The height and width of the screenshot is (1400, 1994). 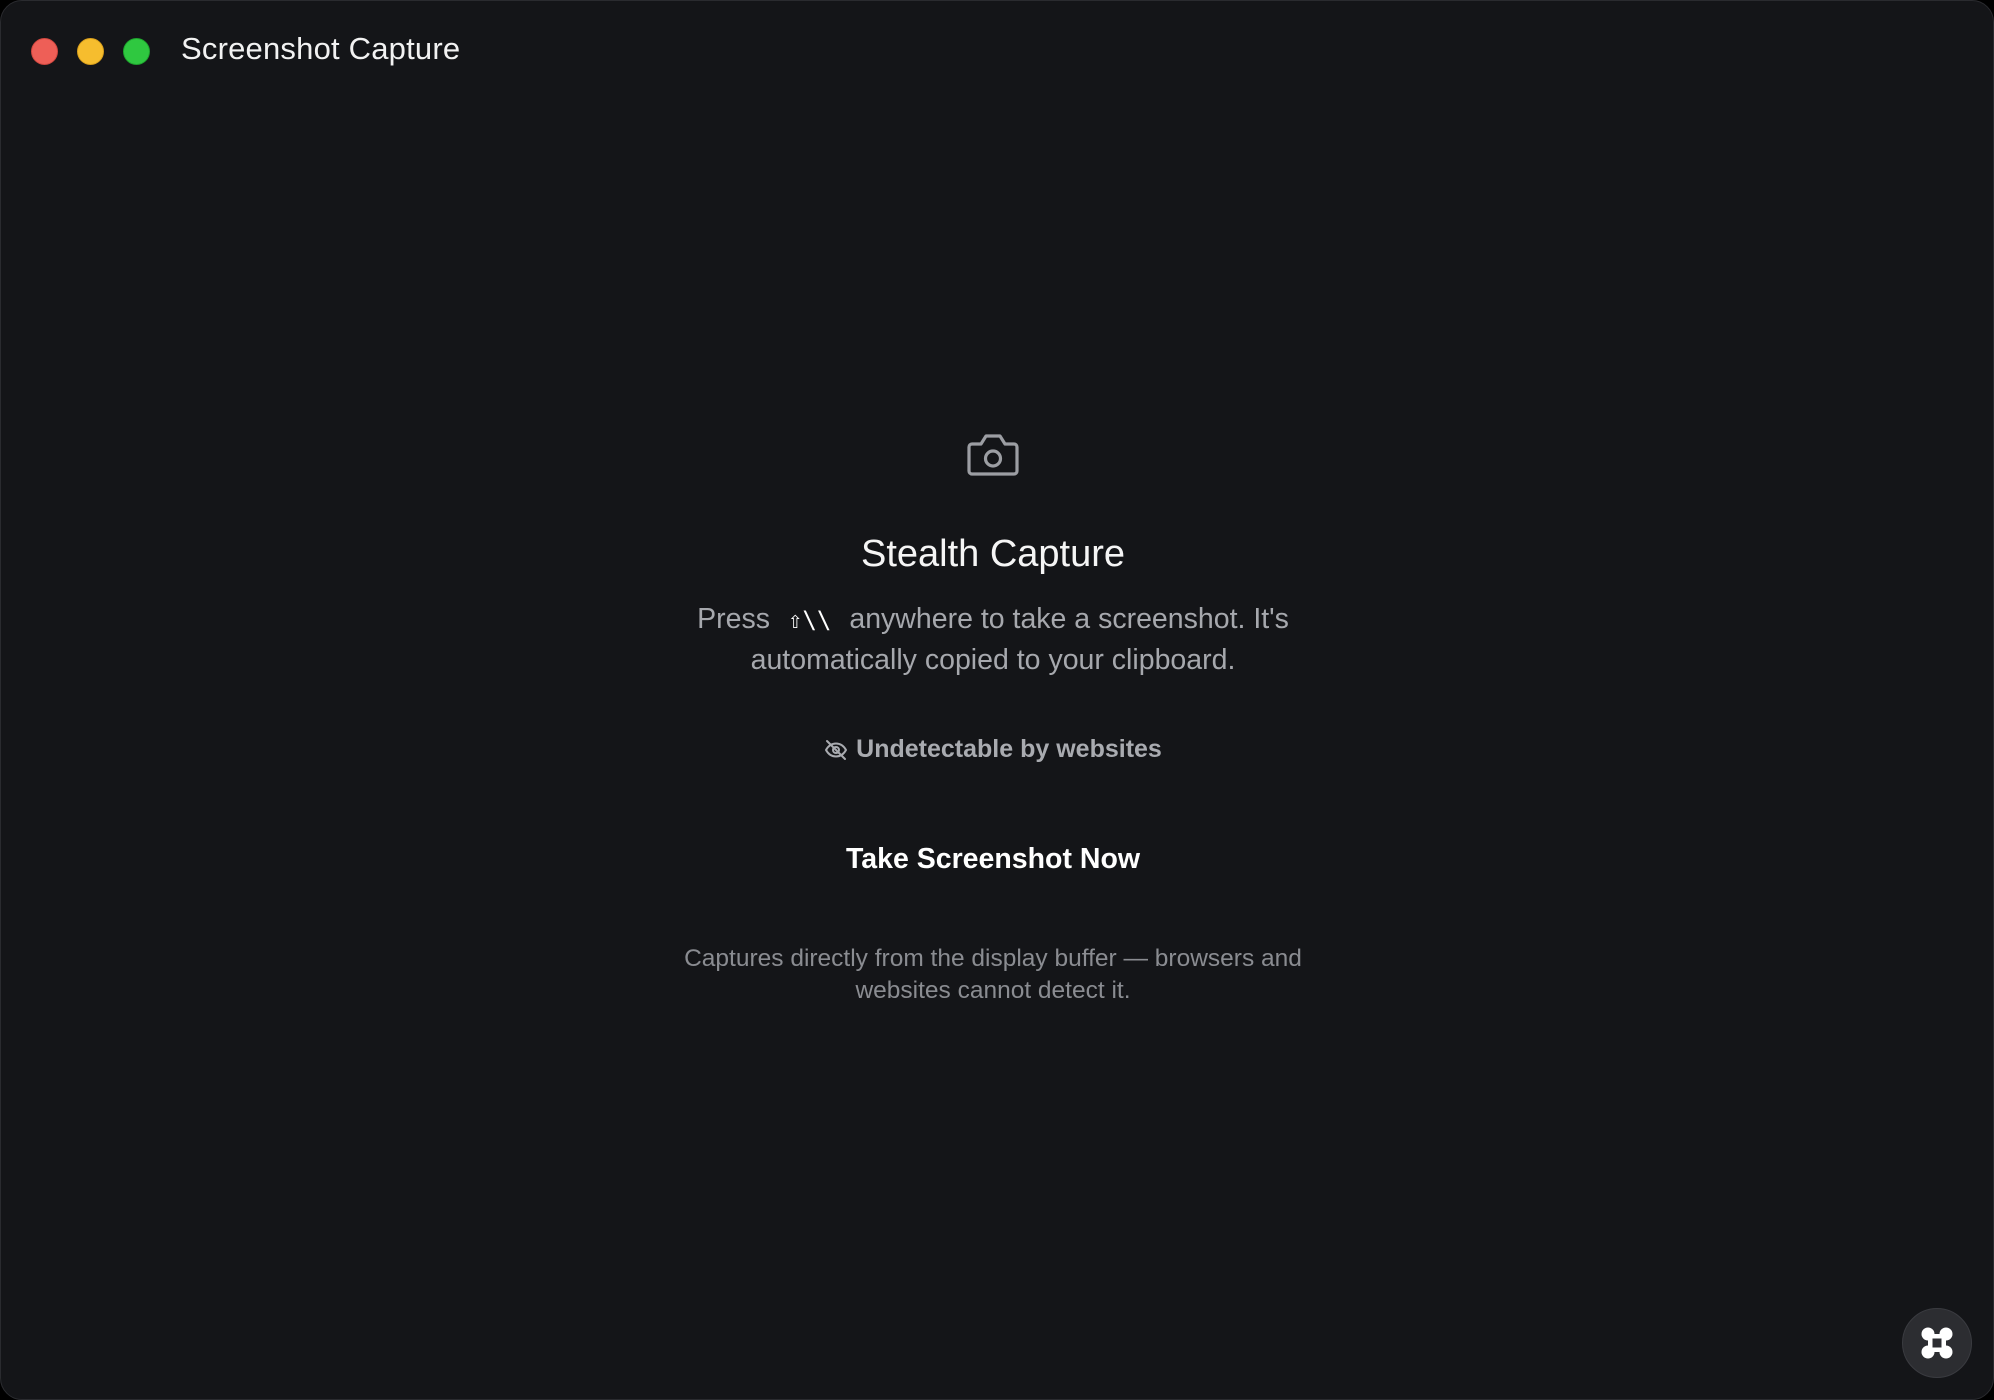 What do you see at coordinates (993, 554) in the screenshot?
I see `heading: Stealth Capture` at bounding box center [993, 554].